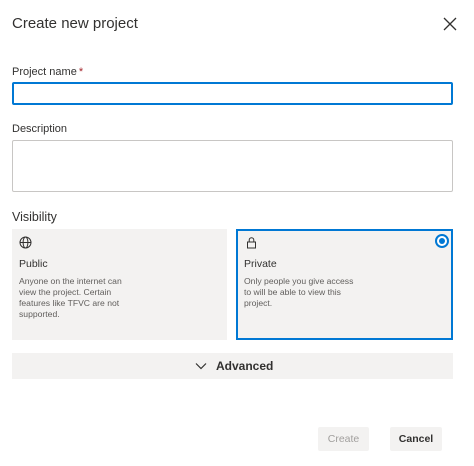 The width and height of the screenshot is (474, 466). Describe the element at coordinates (33, 264) in the screenshot. I see `visibility-option-title: Public` at that location.